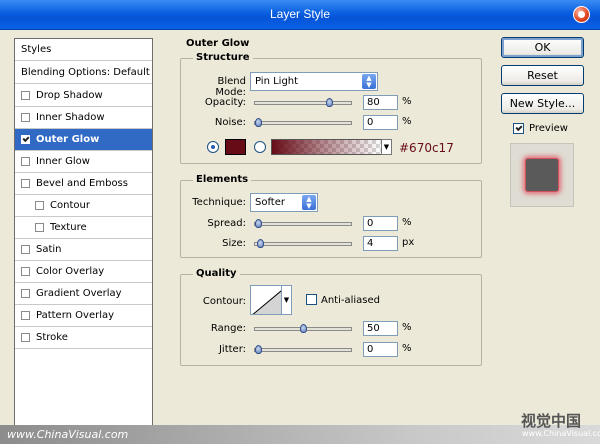 The height and width of the screenshot is (444, 600). What do you see at coordinates (303, 349) in the screenshot?
I see `jitter-slider` at bounding box center [303, 349].